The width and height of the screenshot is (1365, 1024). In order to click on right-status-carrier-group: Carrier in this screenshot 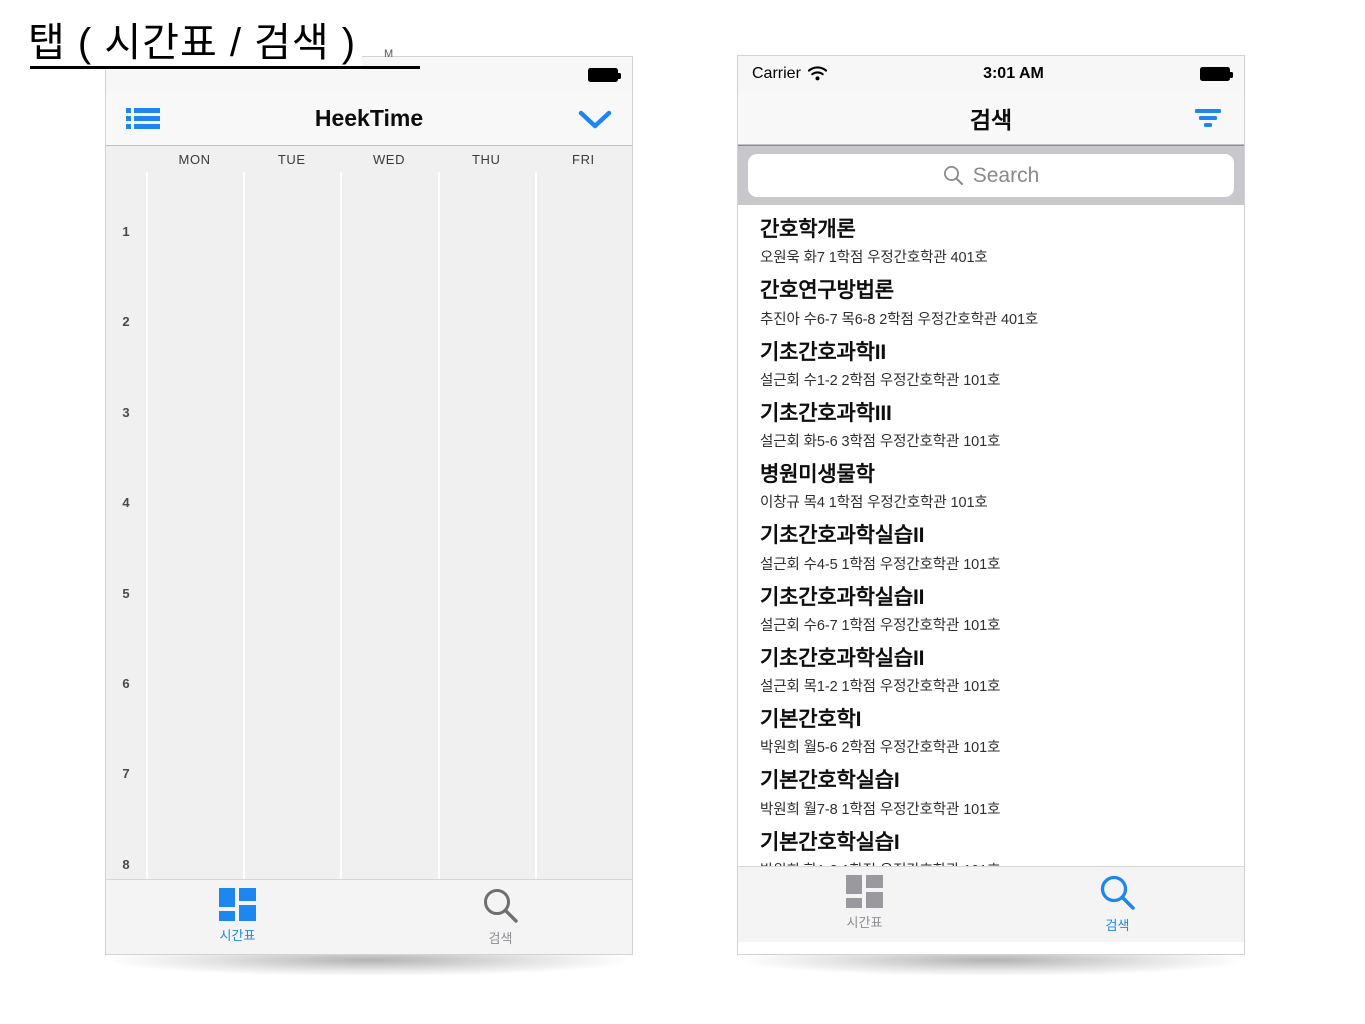, I will do `click(789, 74)`.